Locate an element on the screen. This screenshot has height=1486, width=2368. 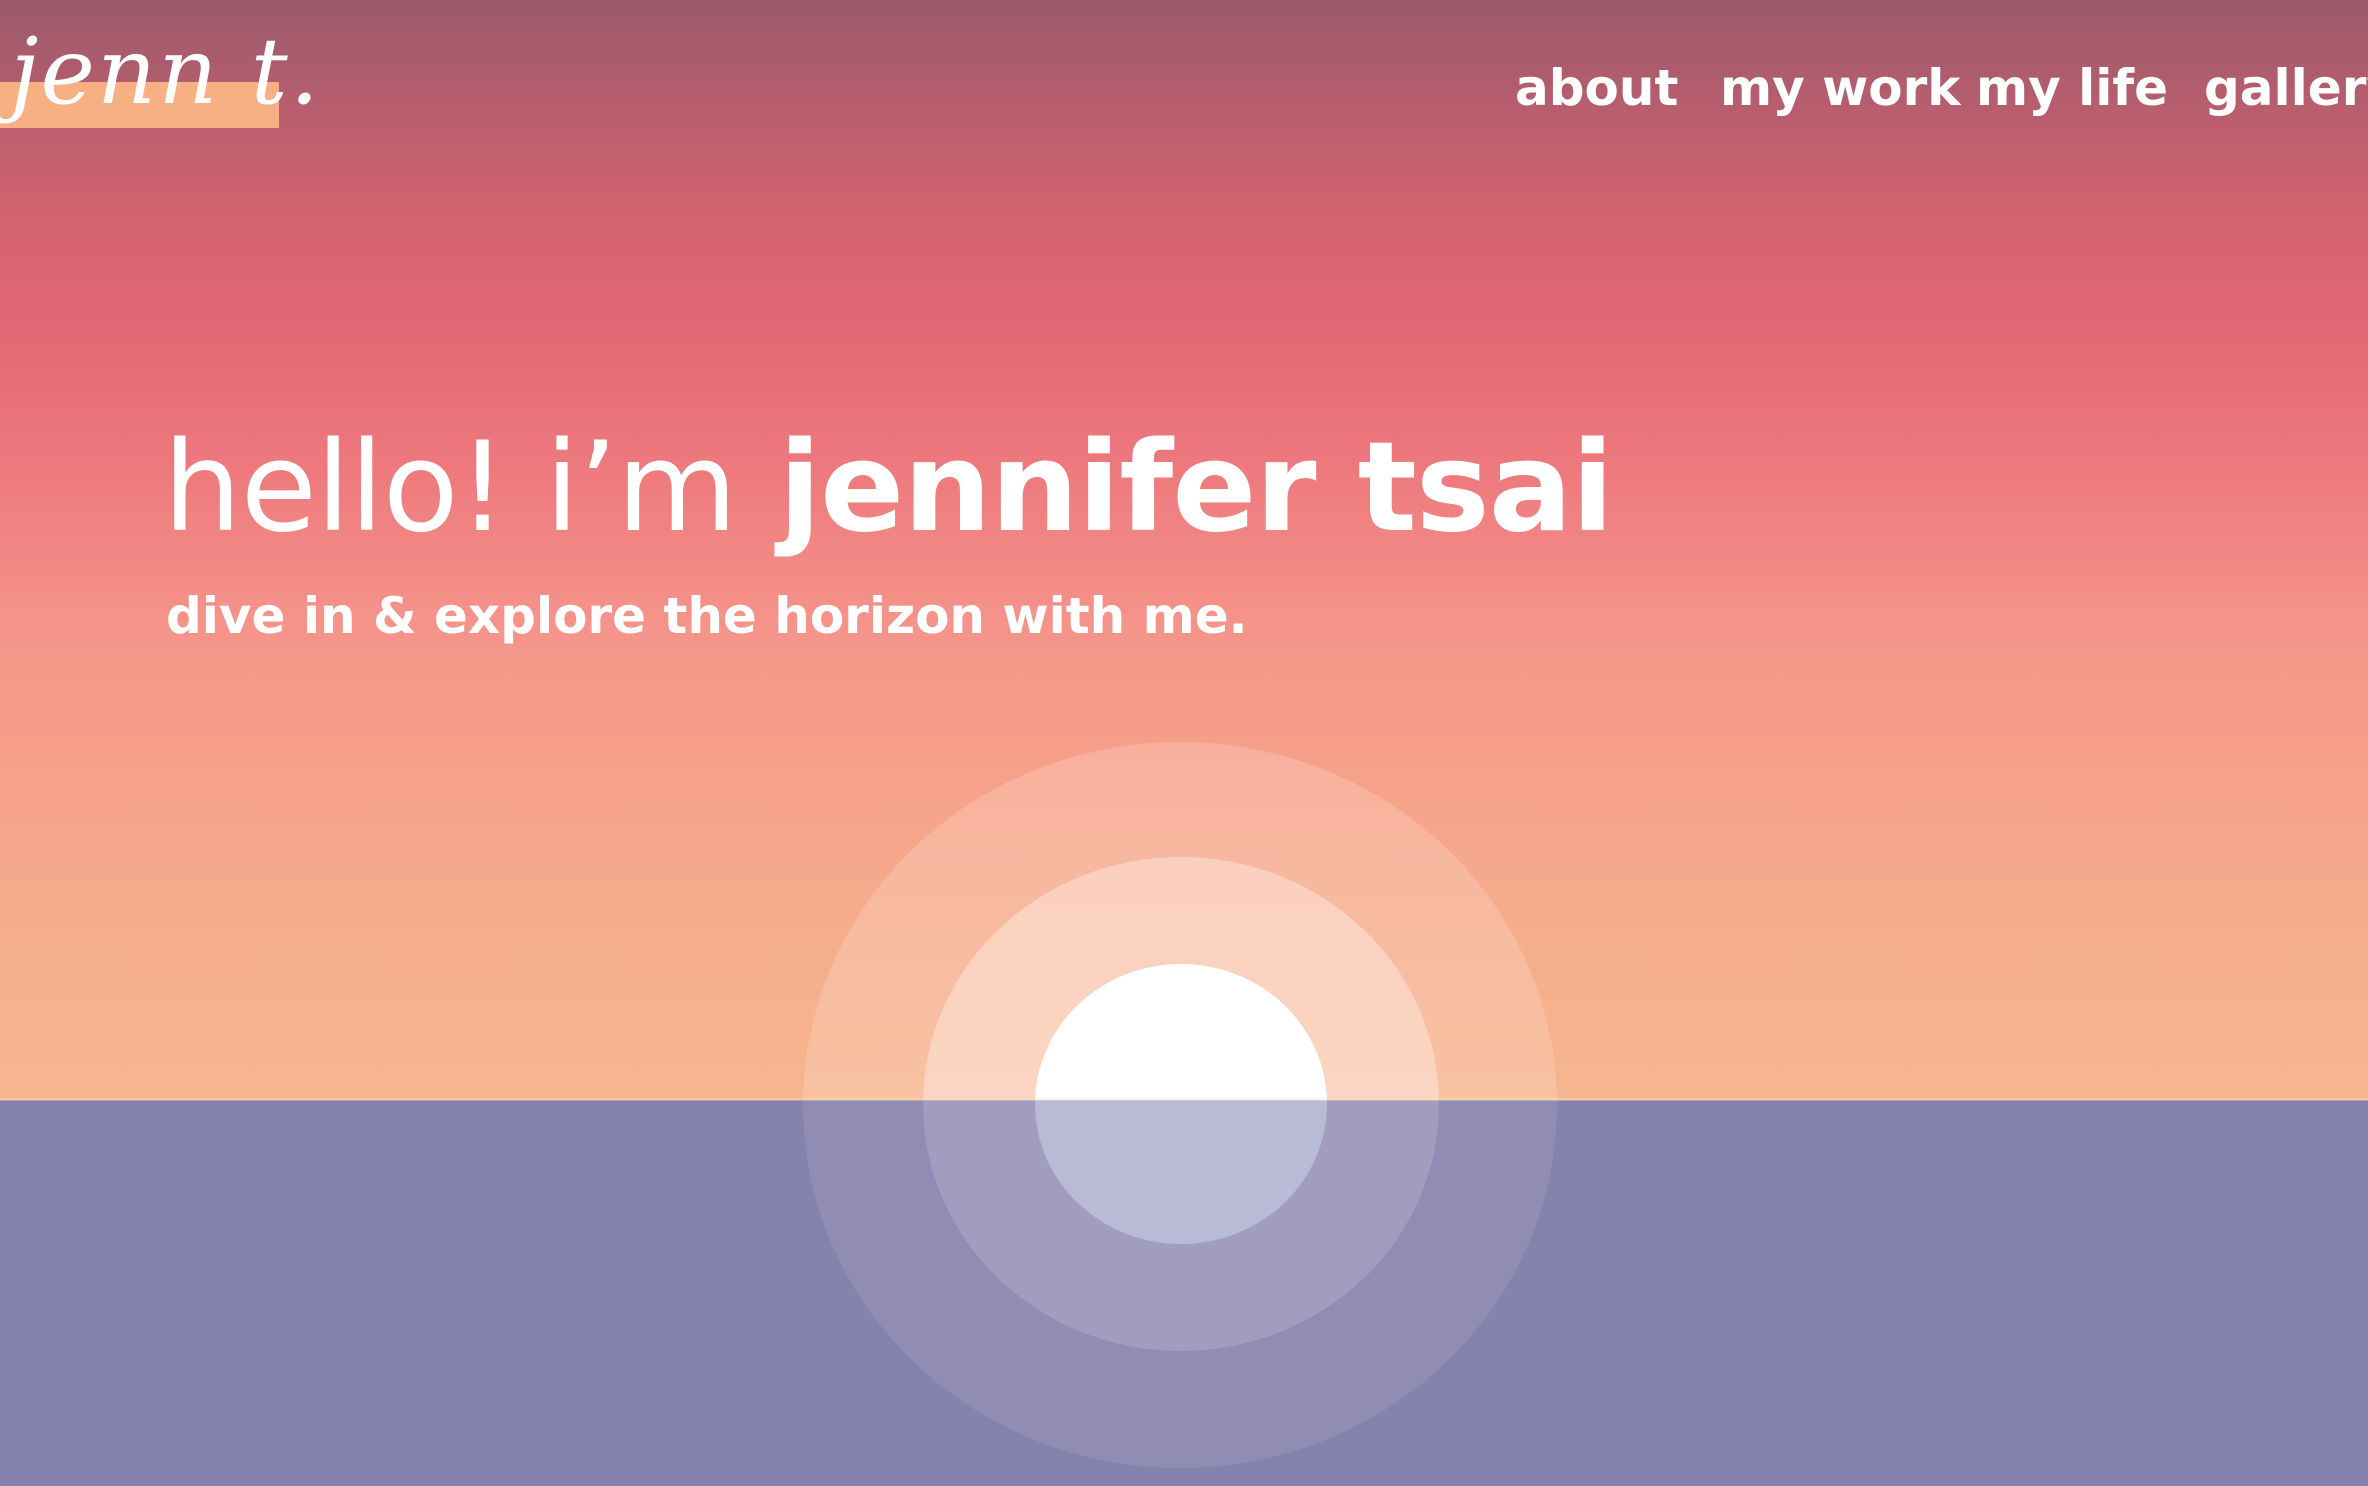
hero-title: hello! i’m jennifer tsai is located at coordinates (888, 488).